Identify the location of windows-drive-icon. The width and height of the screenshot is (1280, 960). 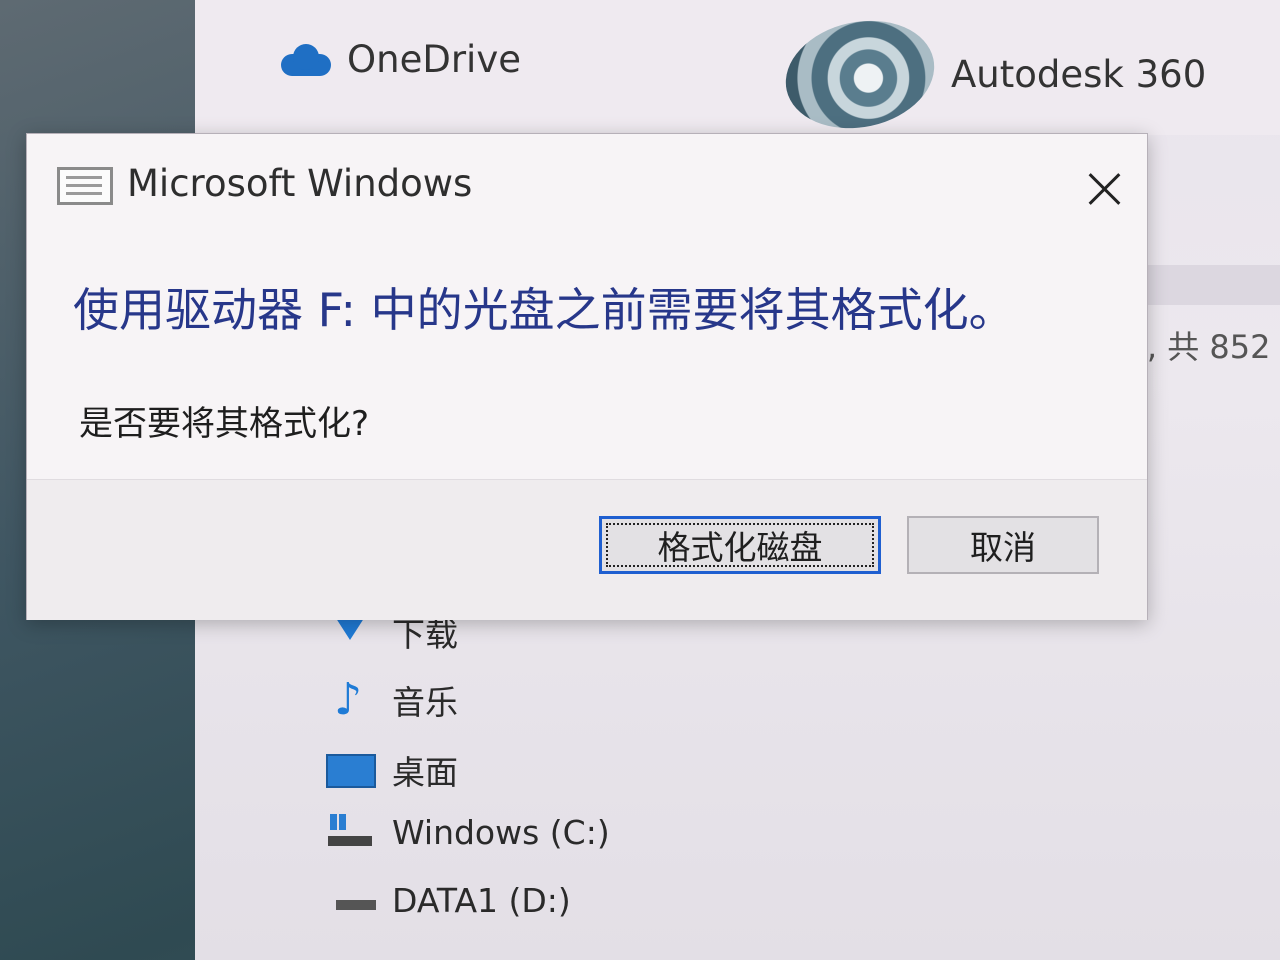
(348, 832).